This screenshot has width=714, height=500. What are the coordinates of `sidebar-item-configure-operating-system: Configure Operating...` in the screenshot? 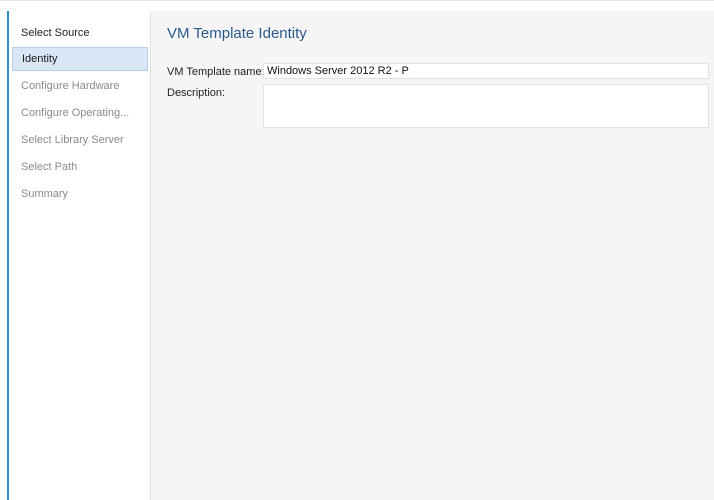 It's located at (80, 113).